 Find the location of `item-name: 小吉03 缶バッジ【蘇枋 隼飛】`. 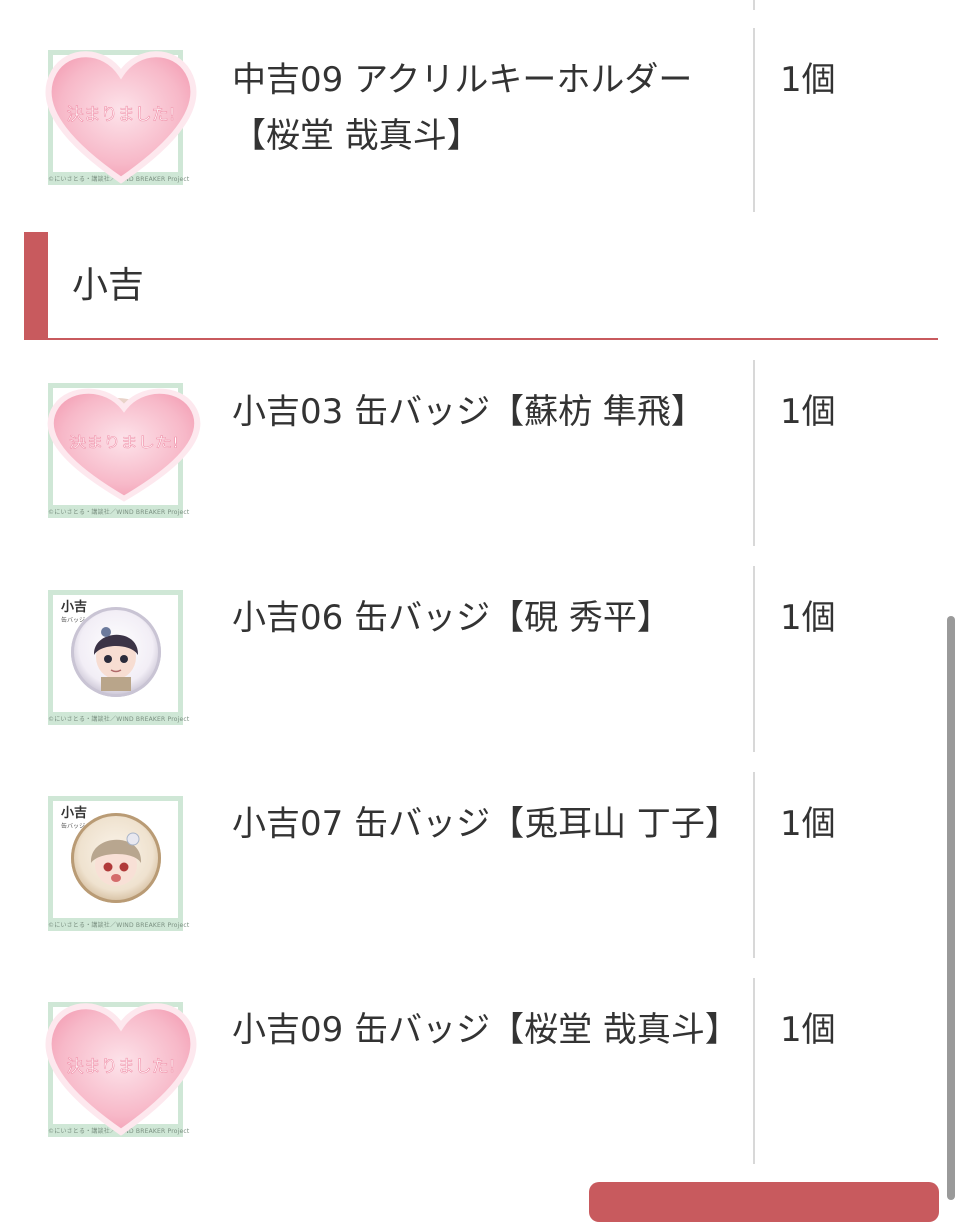

item-name: 小吉03 缶バッジ【蘇枋 隼飛】 is located at coordinates (468, 412).